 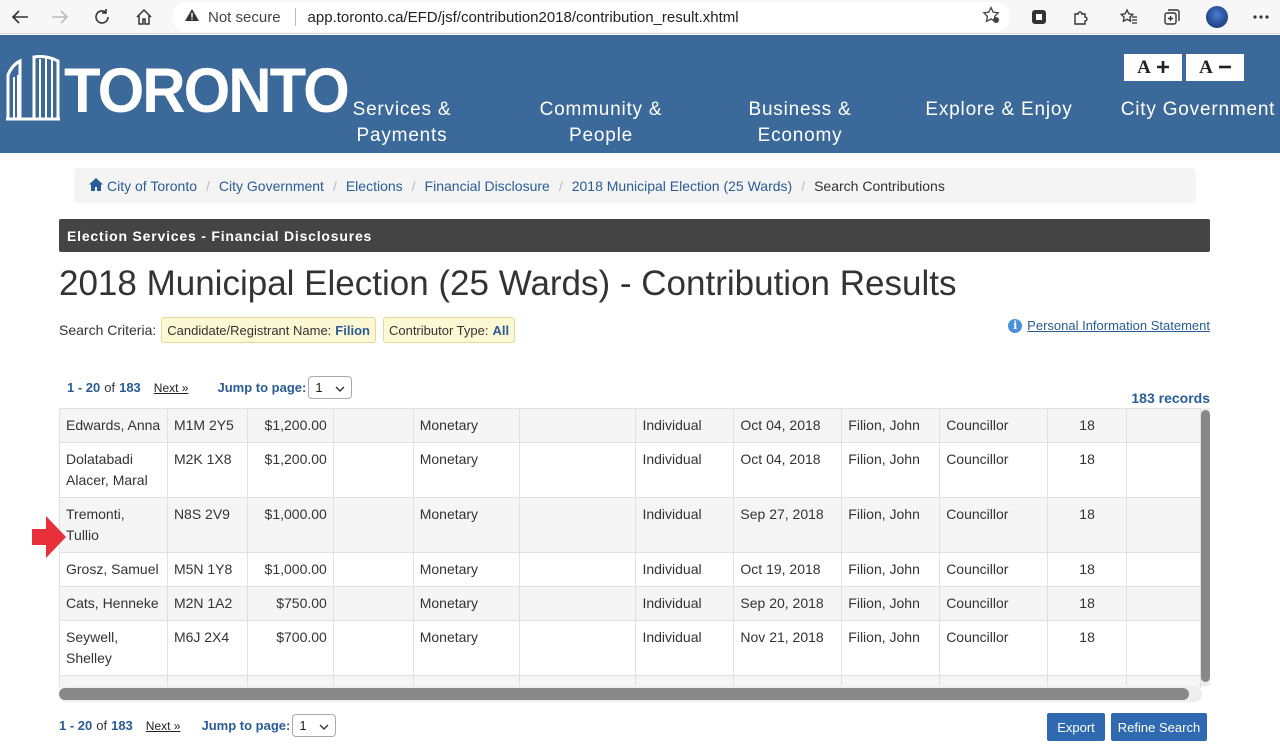 What do you see at coordinates (1205, 546) in the screenshot?
I see `vertical-scroll-thumb` at bounding box center [1205, 546].